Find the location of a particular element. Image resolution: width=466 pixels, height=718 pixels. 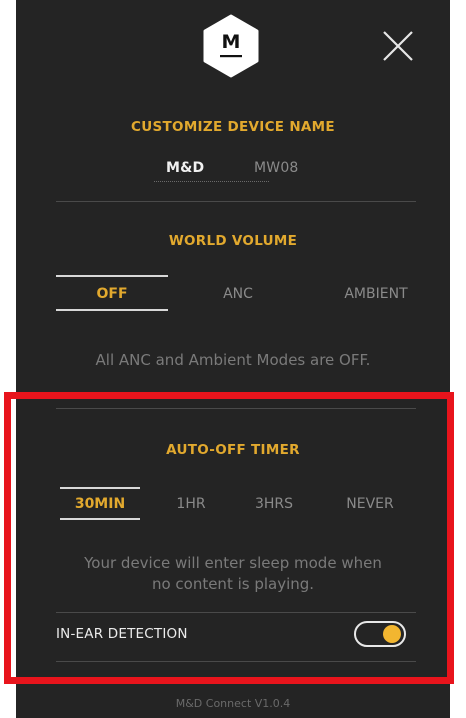

auto-off-note-line1: Your device will enter sleep mode when is located at coordinates (233, 563).